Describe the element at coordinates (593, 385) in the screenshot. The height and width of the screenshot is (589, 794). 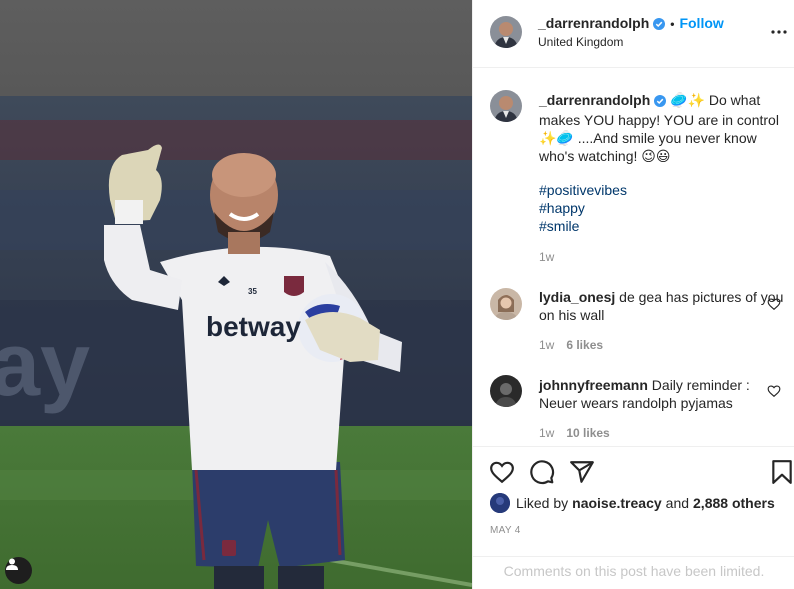
I see `comment-username: johnnyfreemann` at that location.